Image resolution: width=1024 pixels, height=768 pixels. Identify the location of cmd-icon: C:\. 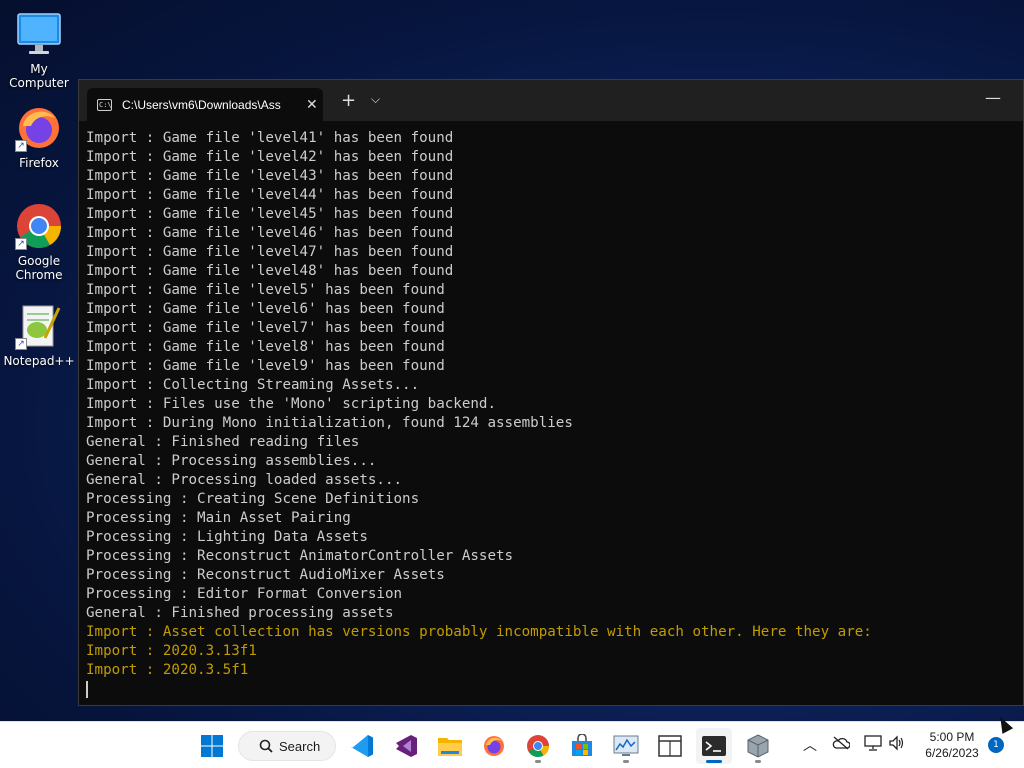
(104, 104).